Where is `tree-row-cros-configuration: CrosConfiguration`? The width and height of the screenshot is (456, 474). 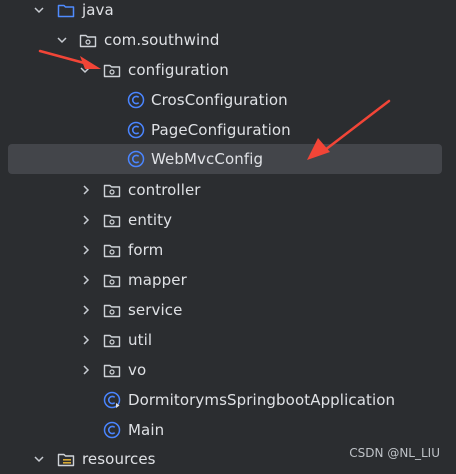 tree-row-cros-configuration: CrosConfiguration is located at coordinates (228, 100).